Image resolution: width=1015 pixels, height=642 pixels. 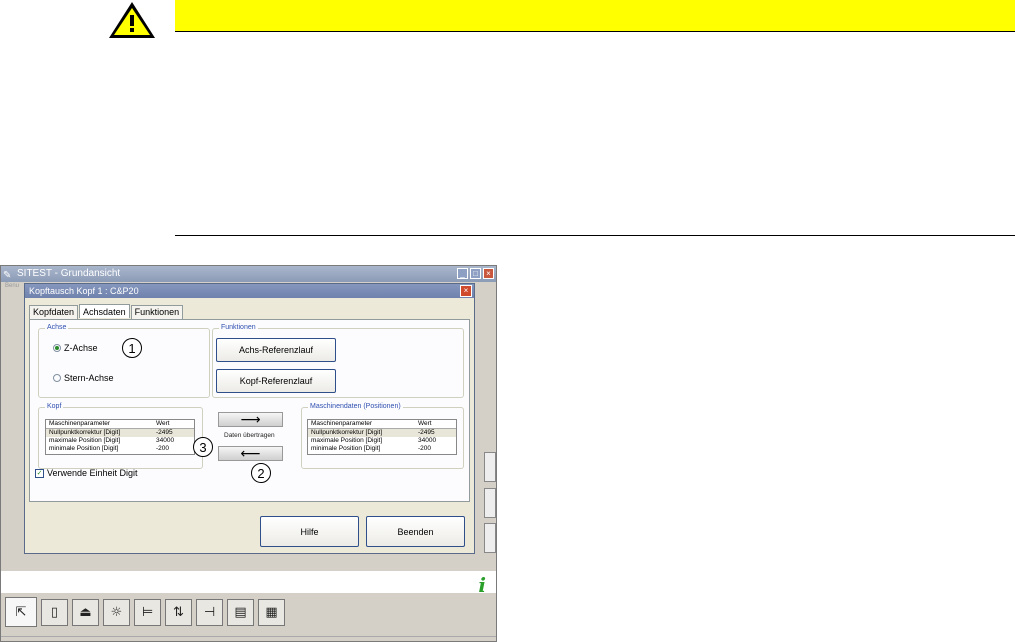 What do you see at coordinates (276, 381) in the screenshot?
I see `kopf-referenzlauf-button: Kopf-Referenzlauf` at bounding box center [276, 381].